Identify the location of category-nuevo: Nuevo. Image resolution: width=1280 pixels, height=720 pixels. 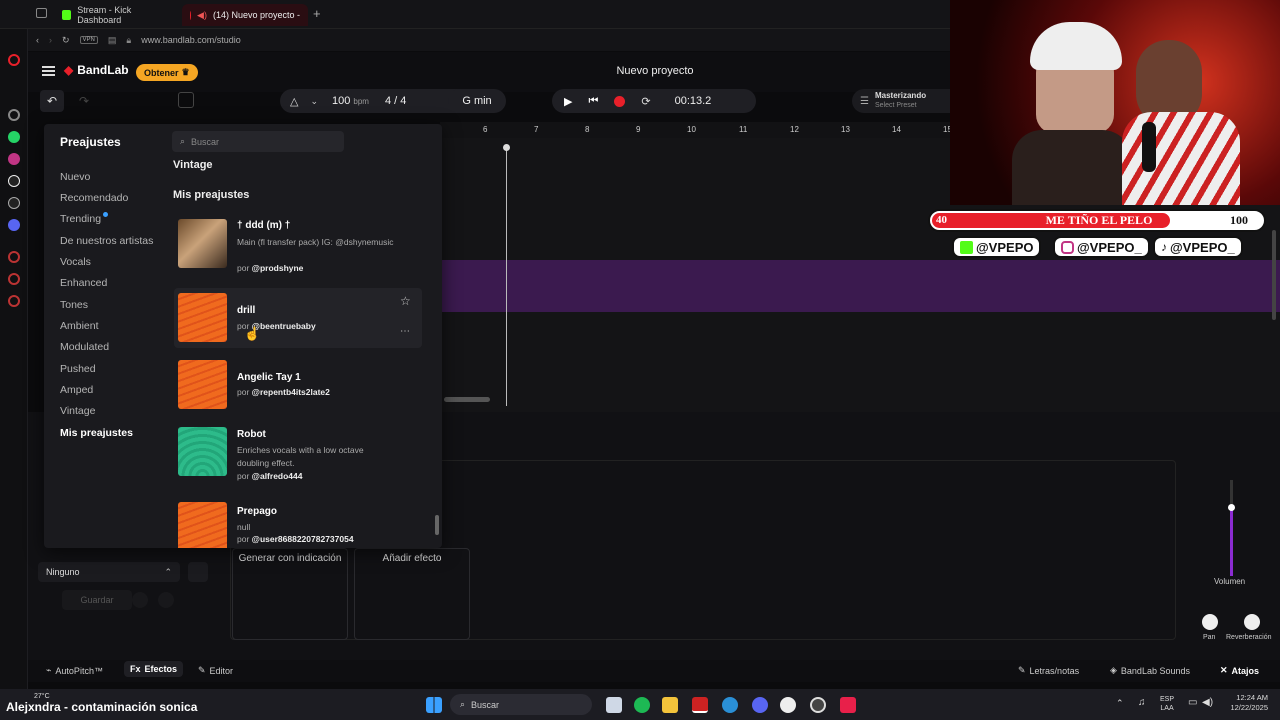
(75, 177).